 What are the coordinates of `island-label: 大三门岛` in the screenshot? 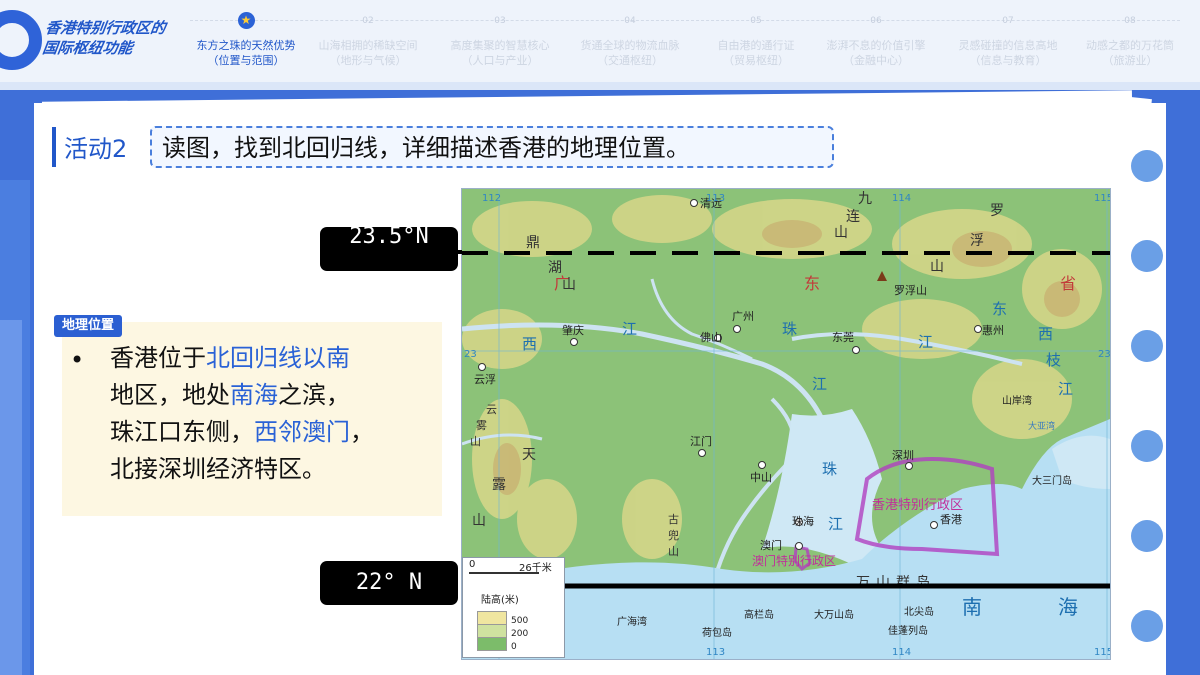 It's located at (1052, 480).